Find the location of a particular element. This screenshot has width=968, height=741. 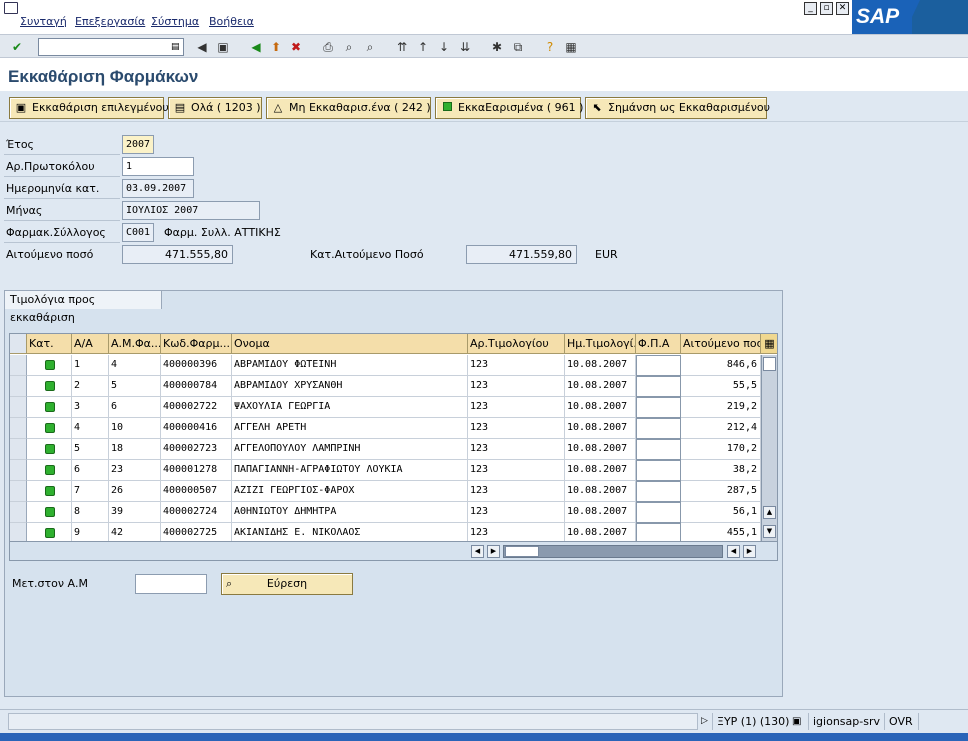

shortcut-icon: ⧉ is located at coordinates (518, 47).